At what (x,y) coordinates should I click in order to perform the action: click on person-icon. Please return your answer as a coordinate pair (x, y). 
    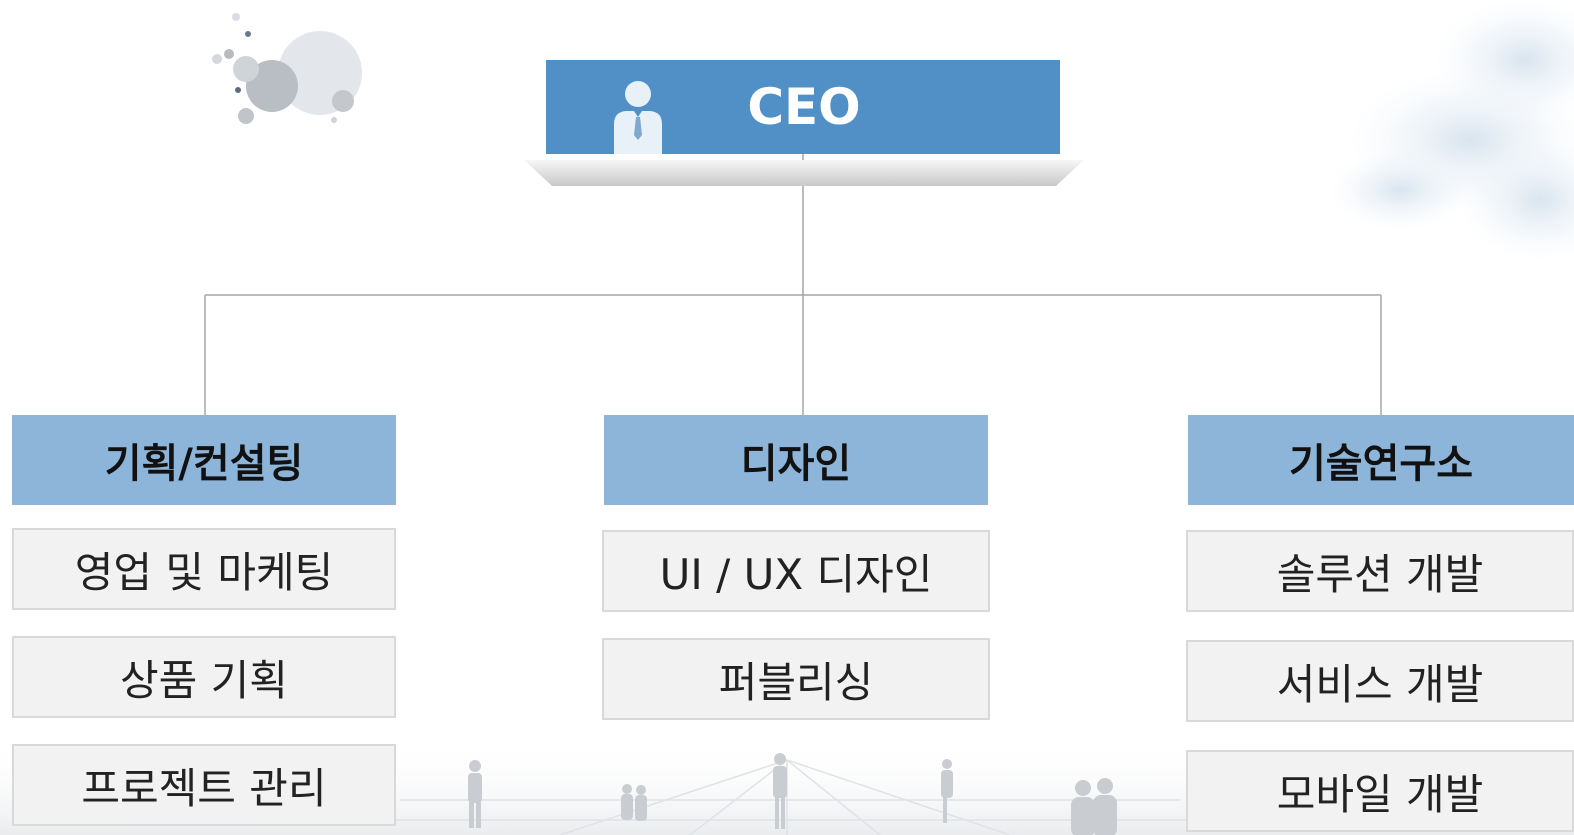
    Looking at the image, I should click on (638, 117).